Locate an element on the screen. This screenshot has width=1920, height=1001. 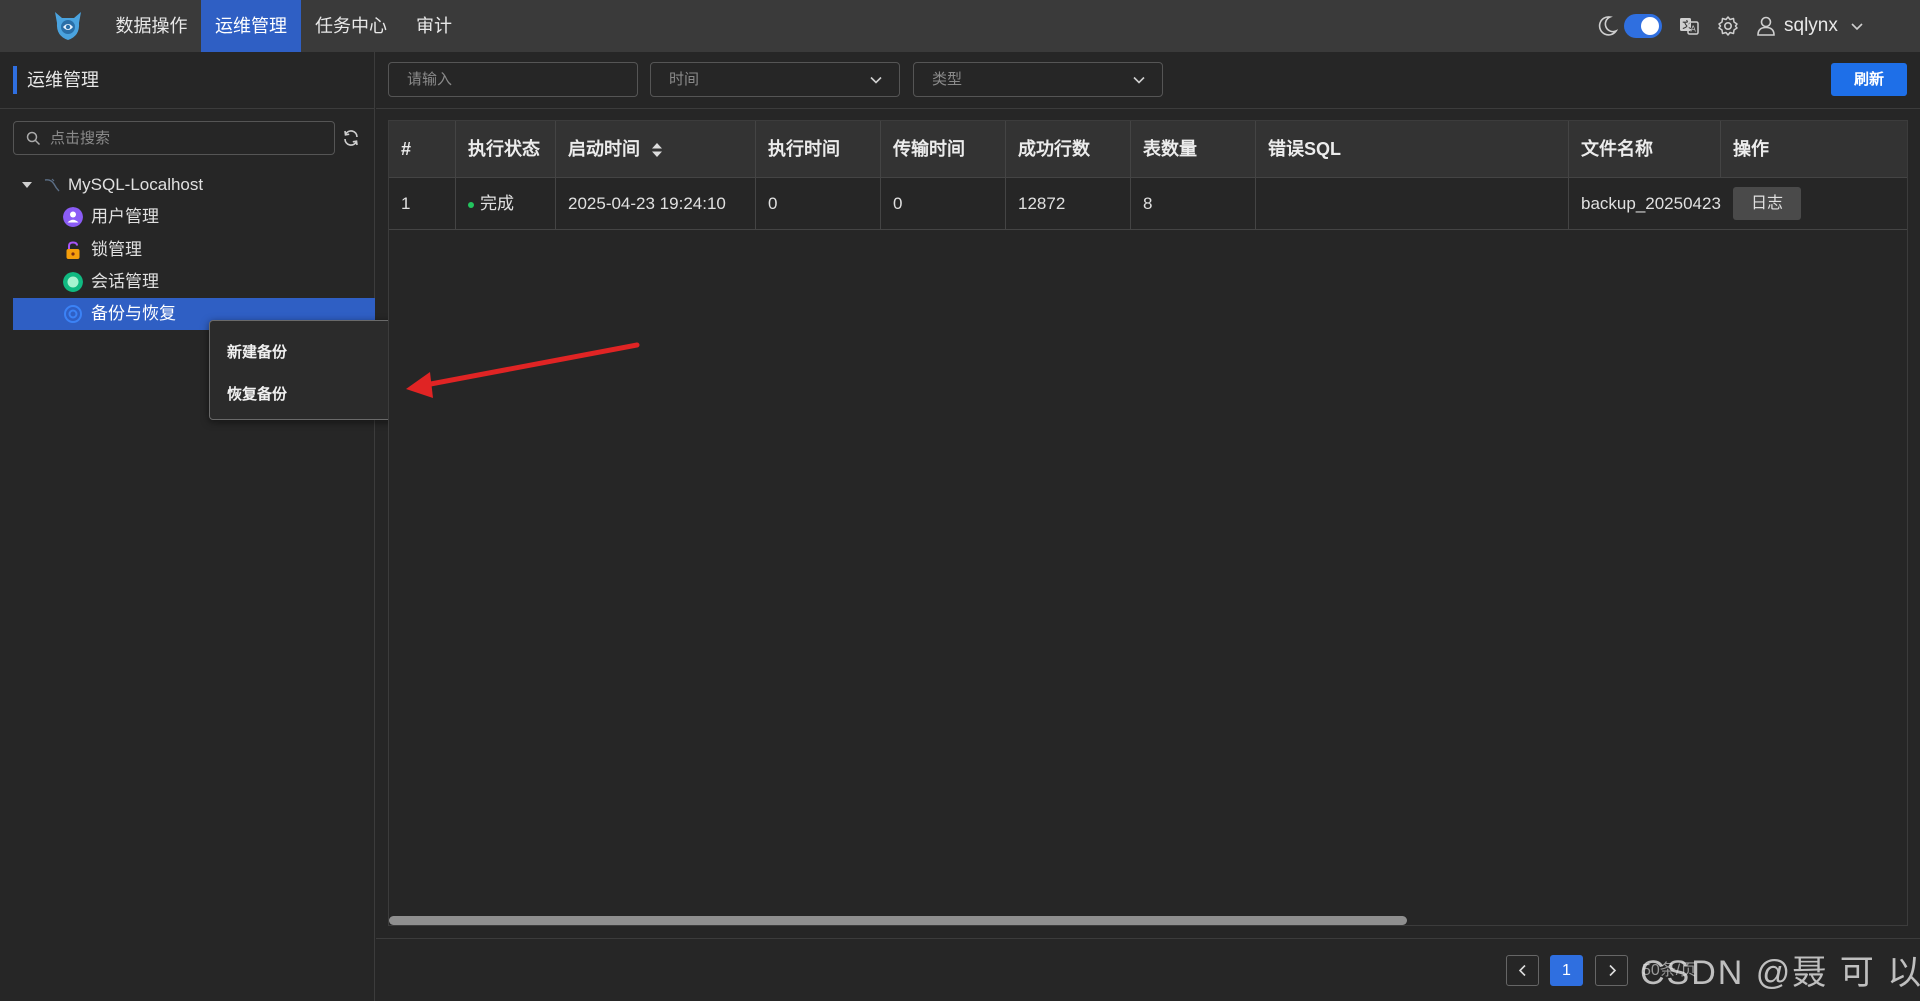
column-header-status: 执行状态 is located at coordinates (506, 149).